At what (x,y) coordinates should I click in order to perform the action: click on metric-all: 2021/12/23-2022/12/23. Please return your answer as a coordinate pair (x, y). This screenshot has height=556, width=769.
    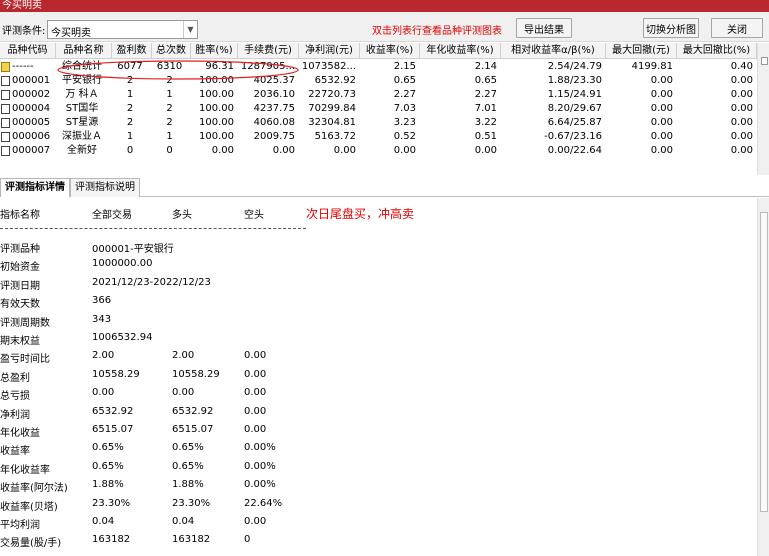
    Looking at the image, I should click on (151, 282).